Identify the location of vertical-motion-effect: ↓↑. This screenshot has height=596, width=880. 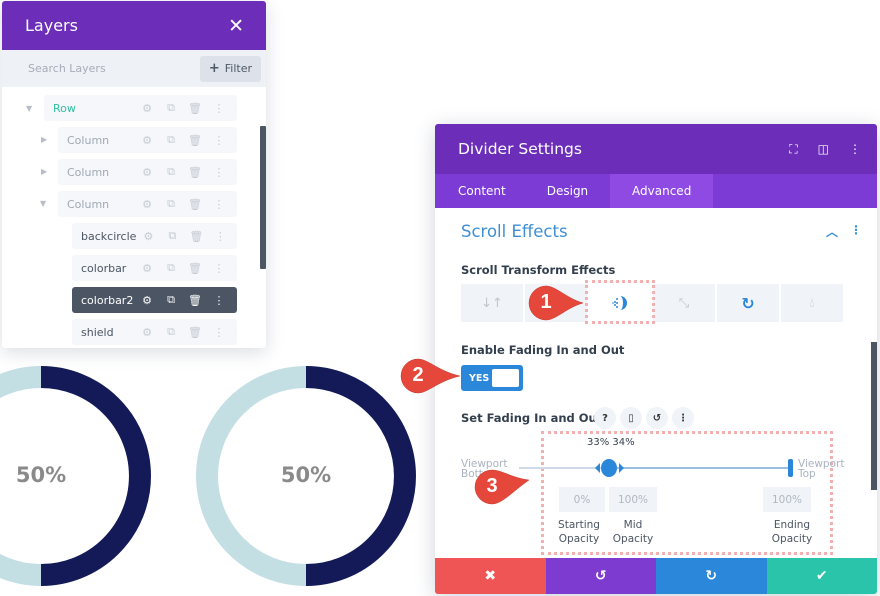
(492, 303).